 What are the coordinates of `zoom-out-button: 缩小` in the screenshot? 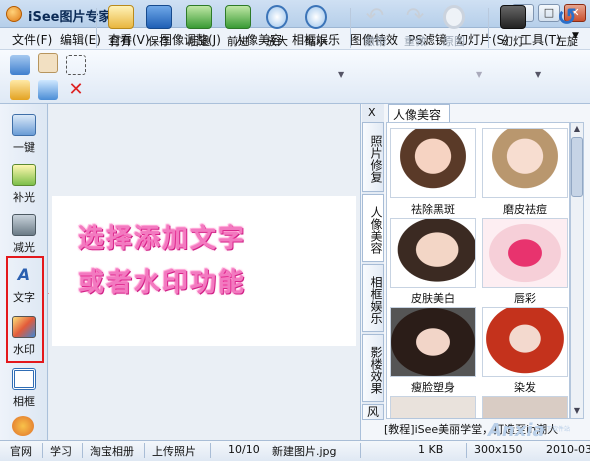 It's located at (316, 28).